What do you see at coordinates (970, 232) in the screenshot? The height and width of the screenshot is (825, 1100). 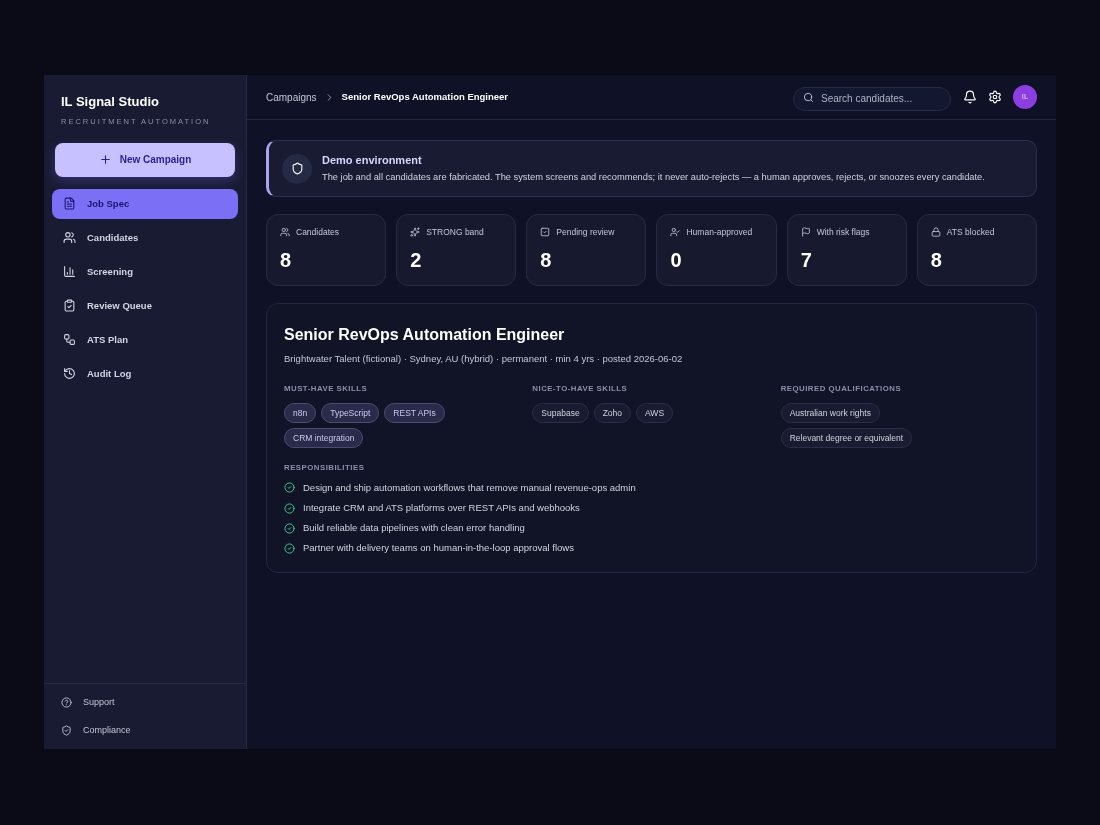 I see `stat-label: ATS blocked` at bounding box center [970, 232].